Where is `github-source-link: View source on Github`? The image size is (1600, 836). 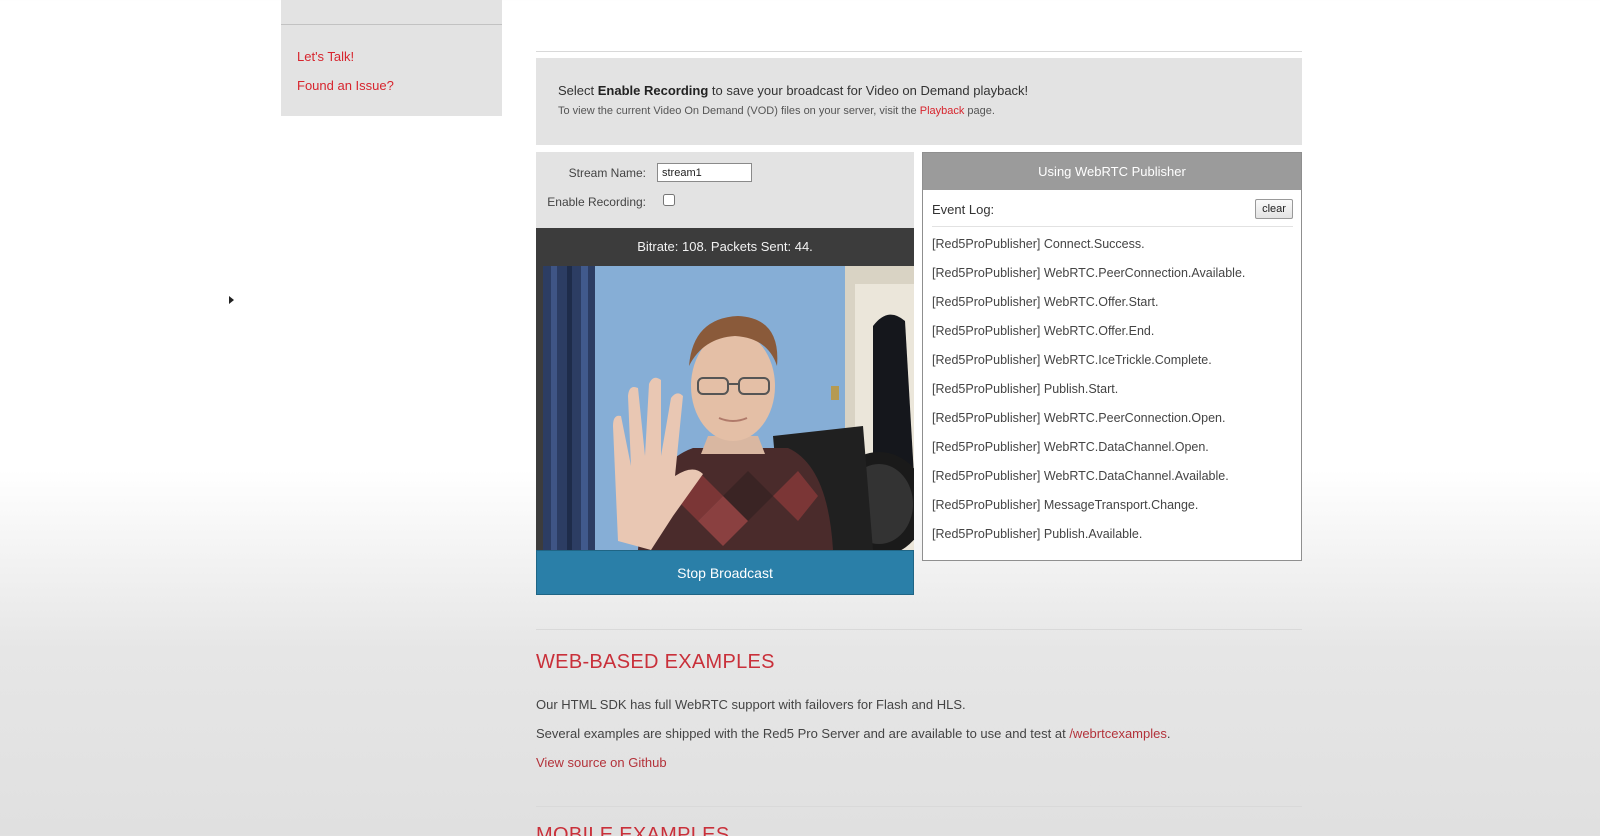 github-source-link: View source on Github is located at coordinates (601, 762).